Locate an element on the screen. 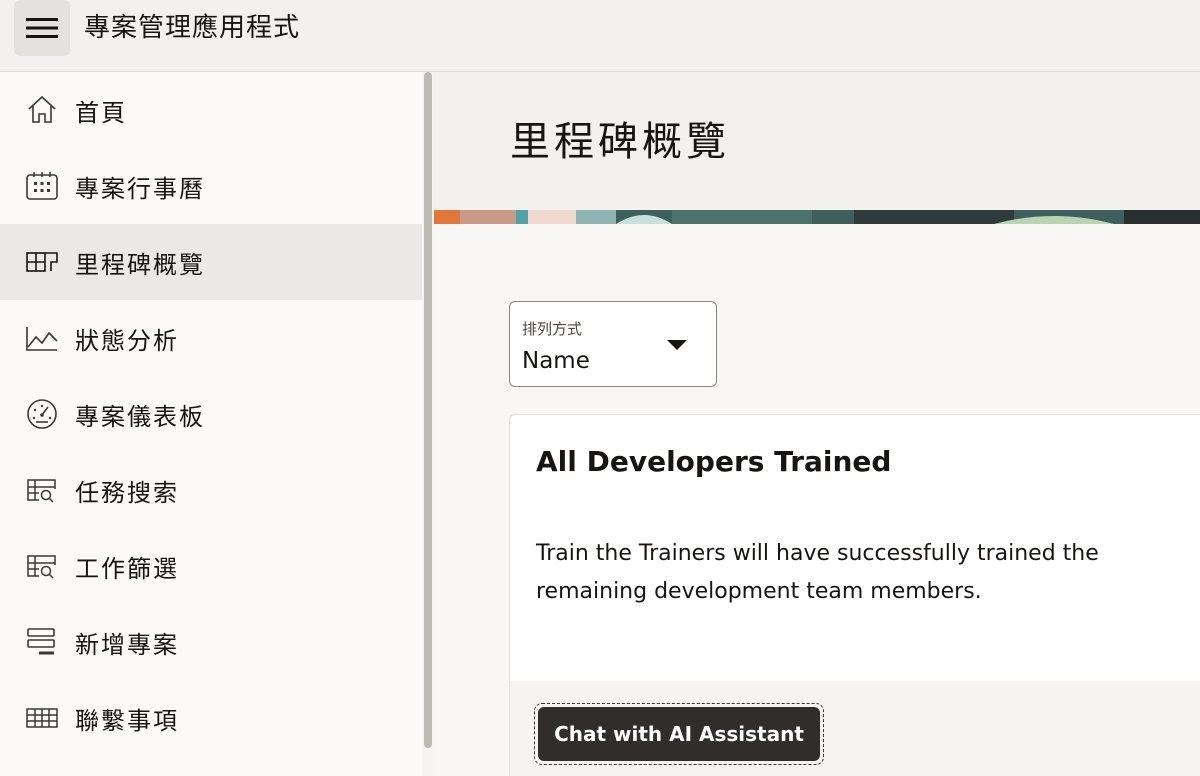 The height and width of the screenshot is (776, 1200). sidebar-item-label: 聯繫事項 is located at coordinates (127, 720).